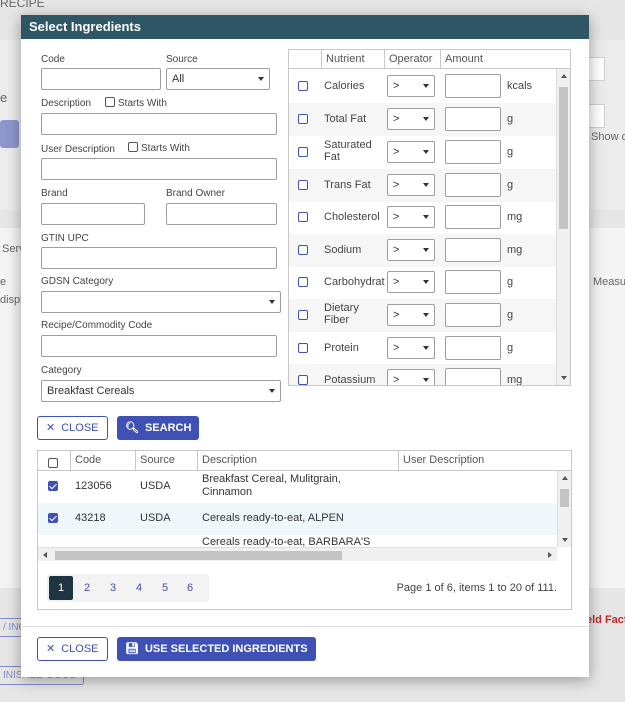 The width and height of the screenshot is (625, 702). I want to click on background-button, so click(9, 134).